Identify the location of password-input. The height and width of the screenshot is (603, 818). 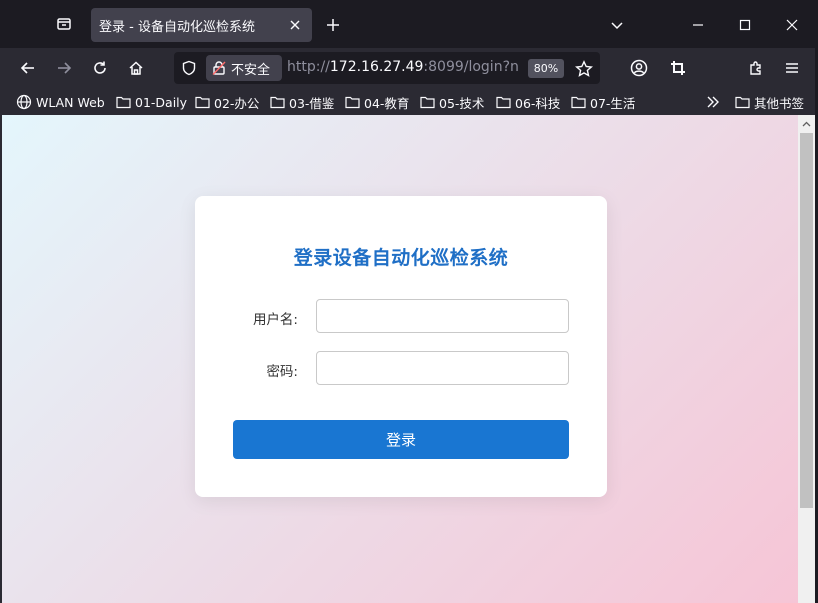
(442, 368).